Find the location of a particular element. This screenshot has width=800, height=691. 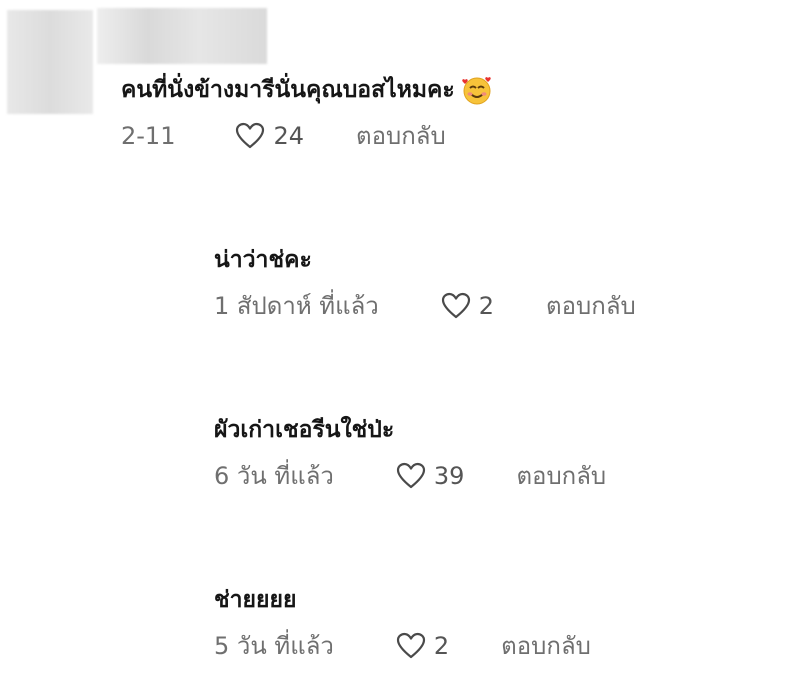

comment-text-label: คนที่นั่งข้างมารีนั่นคุณบอสไหมคะ is located at coordinates (288, 90).